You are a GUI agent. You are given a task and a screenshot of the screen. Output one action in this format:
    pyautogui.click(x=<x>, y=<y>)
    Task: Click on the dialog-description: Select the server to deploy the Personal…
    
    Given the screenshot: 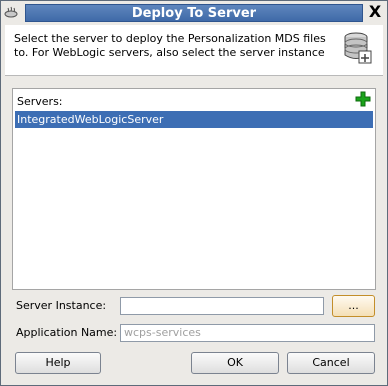 What is the action you would take?
    pyautogui.click(x=170, y=45)
    